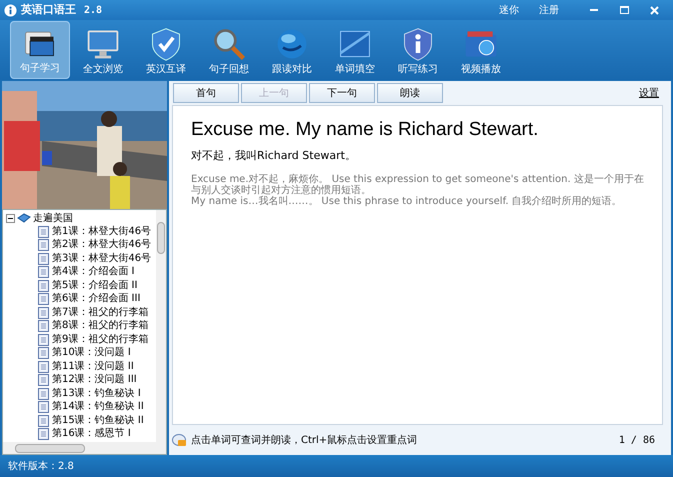  I want to click on tree-item: 第7课：祖父的行李箱, so click(100, 312).